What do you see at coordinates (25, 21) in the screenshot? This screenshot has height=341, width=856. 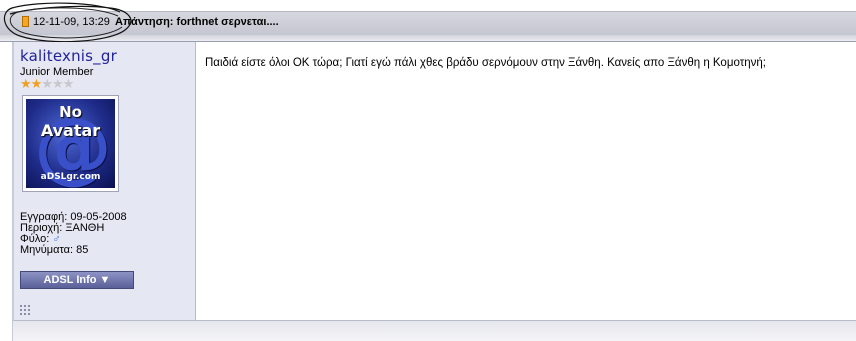 I see `post-status-icon` at bounding box center [25, 21].